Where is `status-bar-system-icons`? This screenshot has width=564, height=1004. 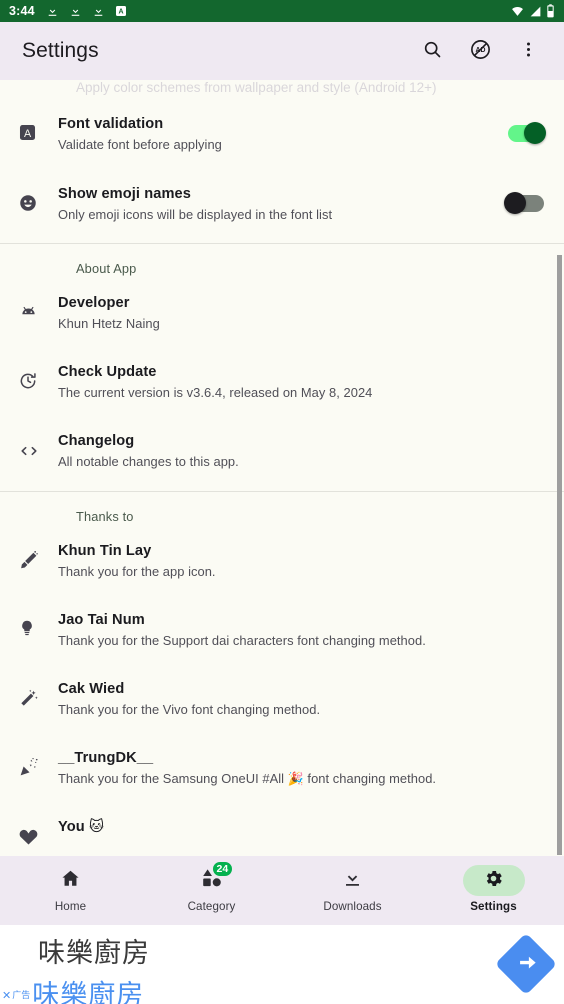 status-bar-system-icons is located at coordinates (532, 11).